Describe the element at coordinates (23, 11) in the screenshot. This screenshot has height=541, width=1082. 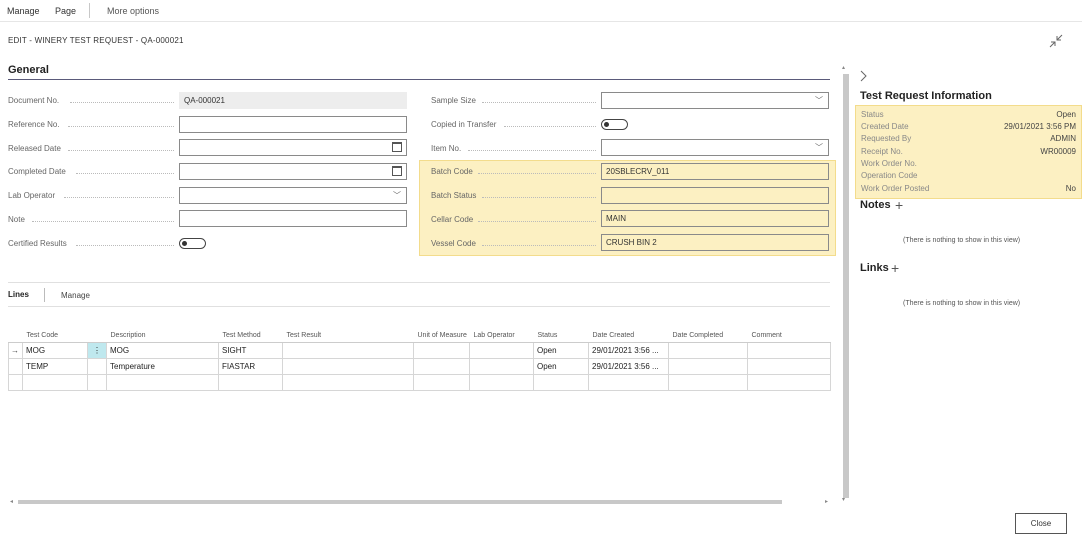
I see `manage-menu: Manage` at that location.